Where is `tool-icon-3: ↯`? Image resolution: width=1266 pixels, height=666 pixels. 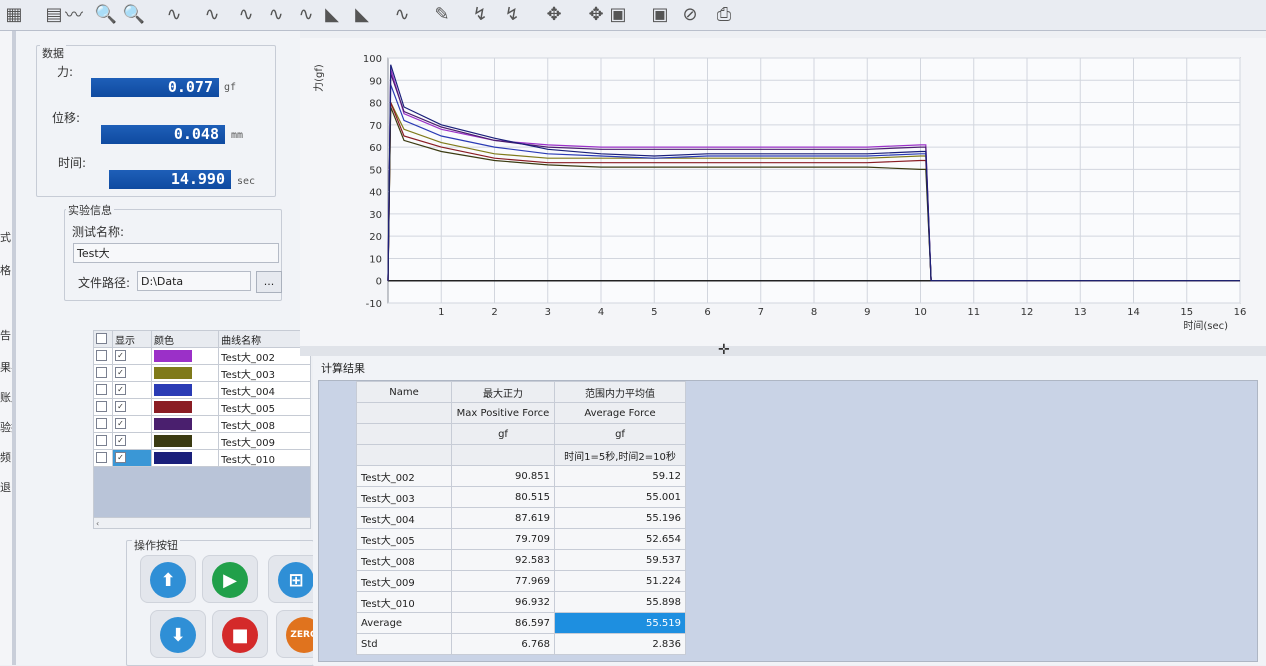
tool-icon-3: ↯ is located at coordinates (512, 14).